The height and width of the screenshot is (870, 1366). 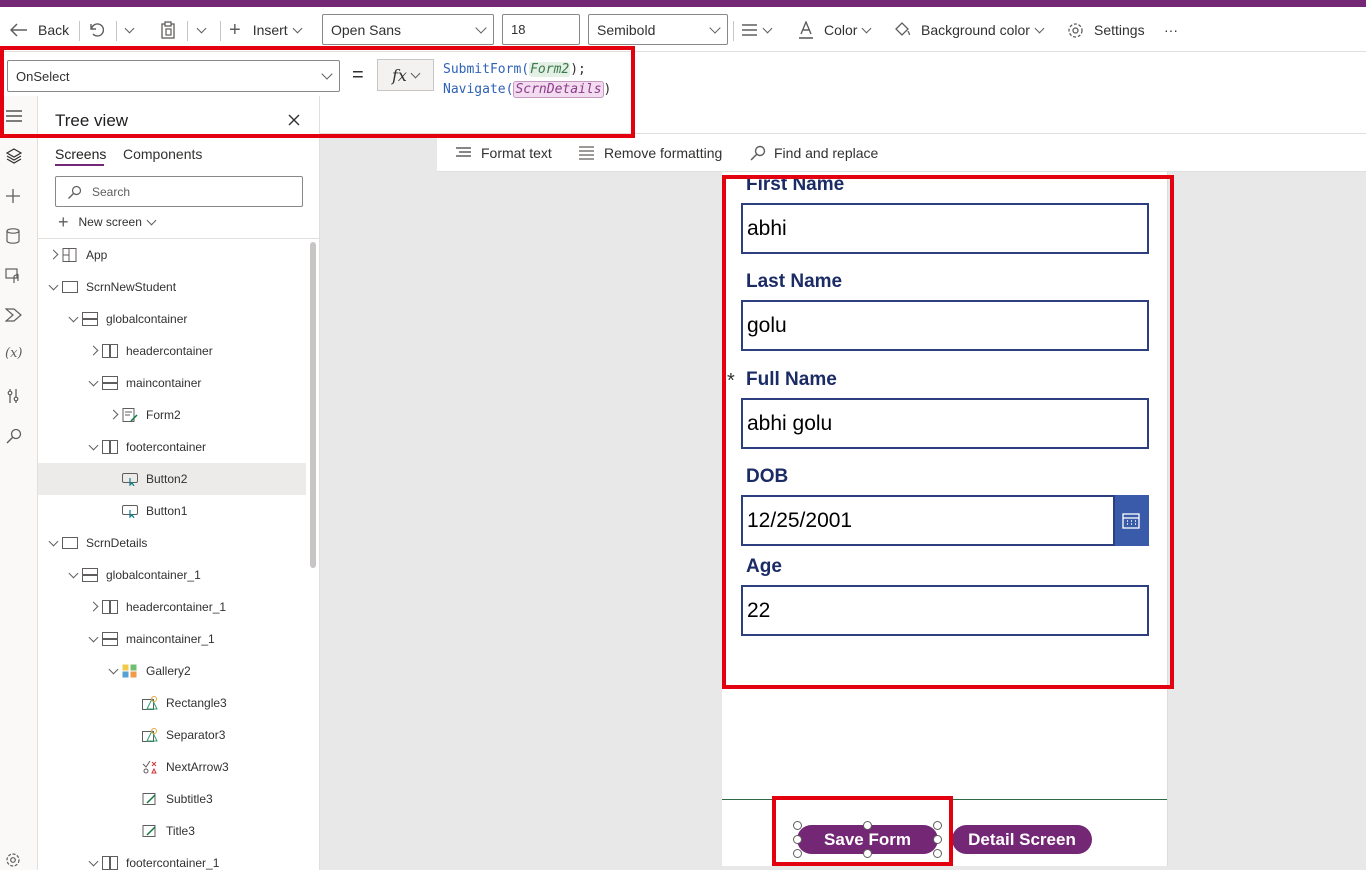 What do you see at coordinates (970, 30) in the screenshot?
I see `background-color-button: Background color` at bounding box center [970, 30].